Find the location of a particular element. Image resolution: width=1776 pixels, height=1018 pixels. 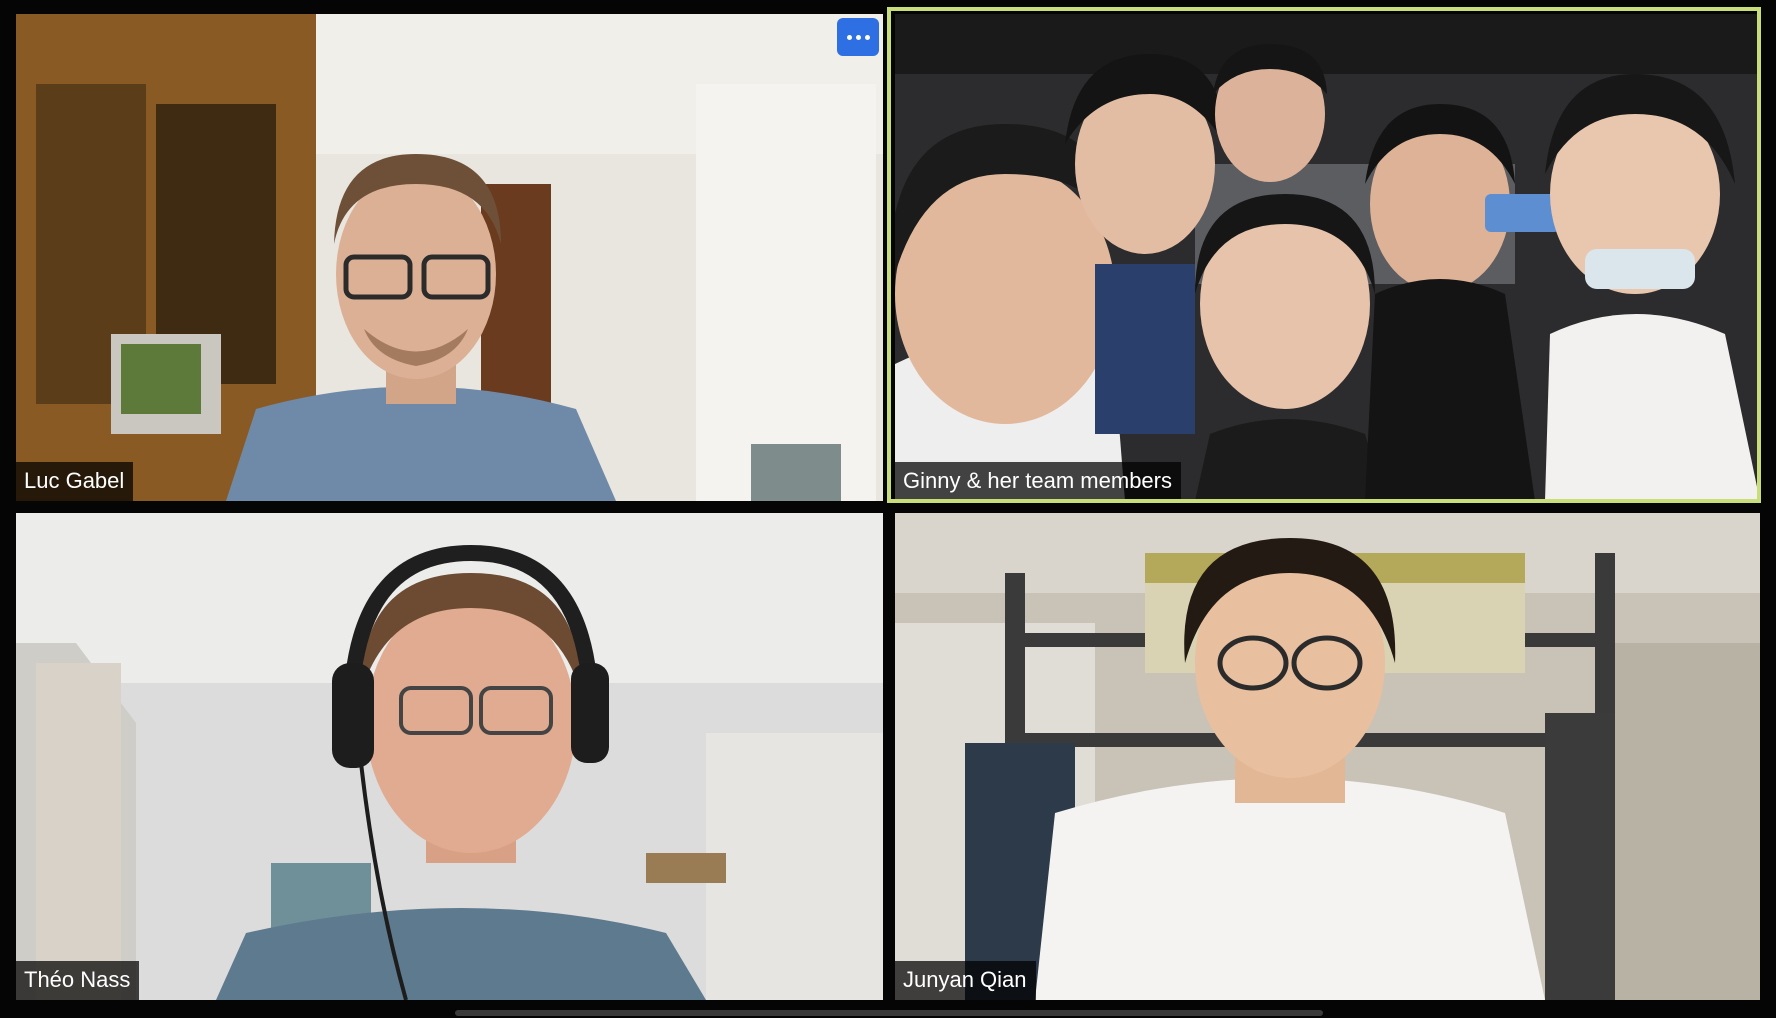

participant-name-label: Luc Gabel is located at coordinates (75, 481).